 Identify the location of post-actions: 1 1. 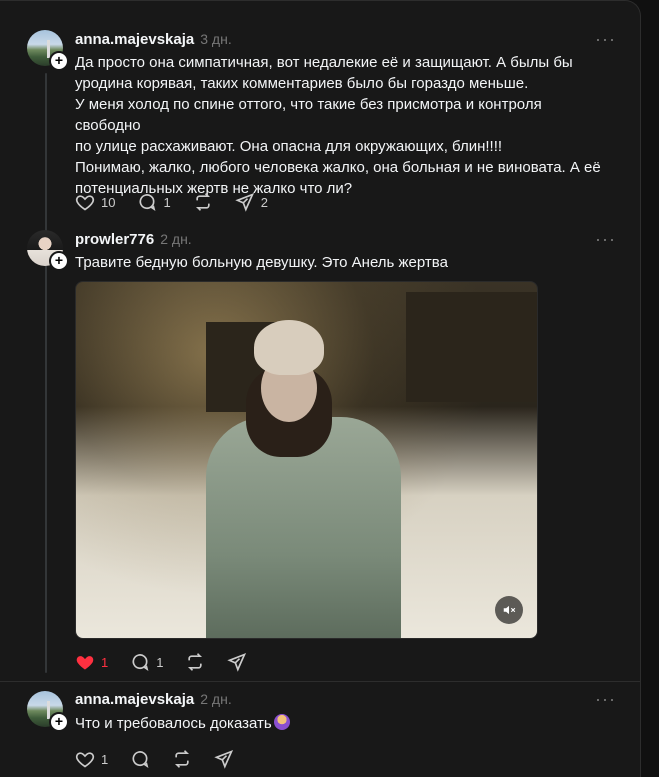
(161, 662).